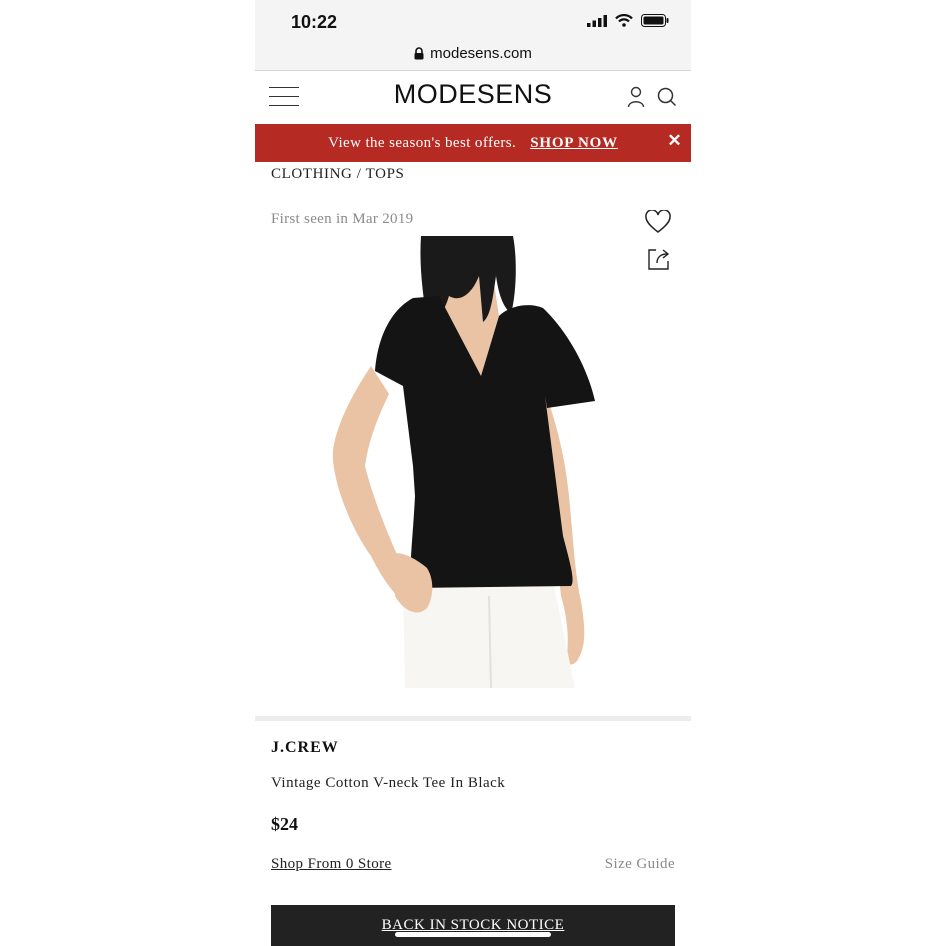 The width and height of the screenshot is (946, 946). I want to click on section-divider, so click(473, 718).